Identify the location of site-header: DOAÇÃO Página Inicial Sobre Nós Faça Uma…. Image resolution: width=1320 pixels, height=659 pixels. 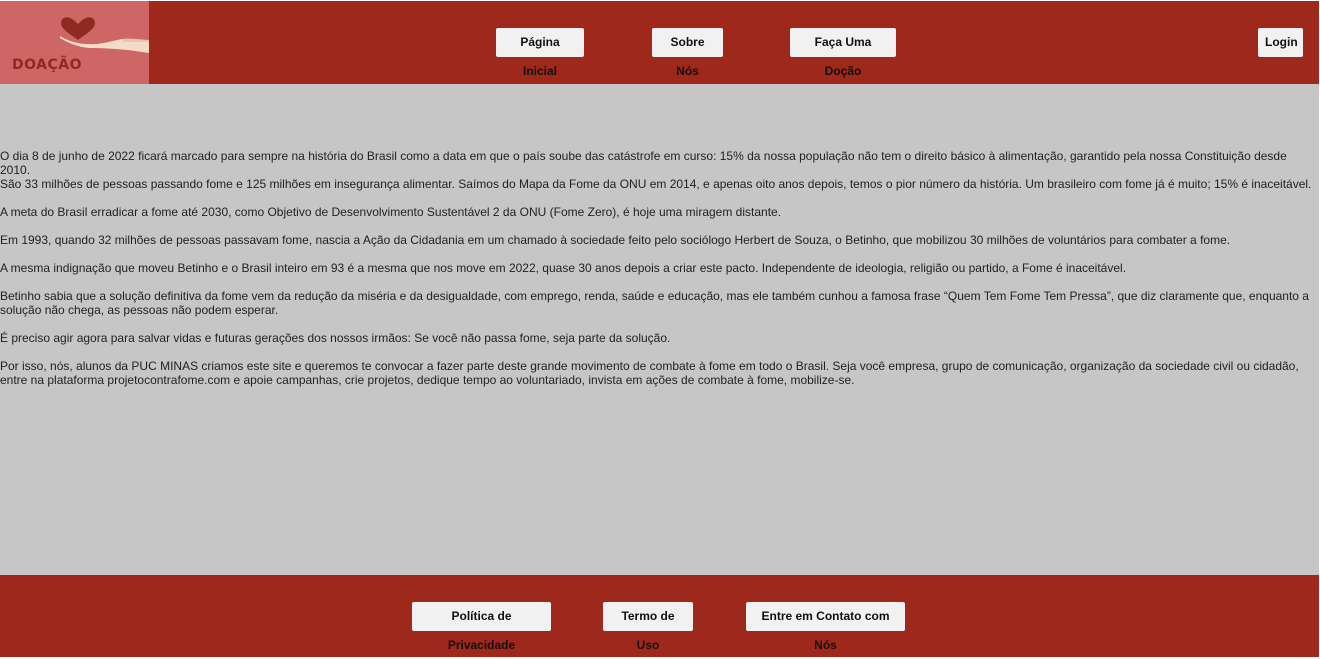
(659, 42).